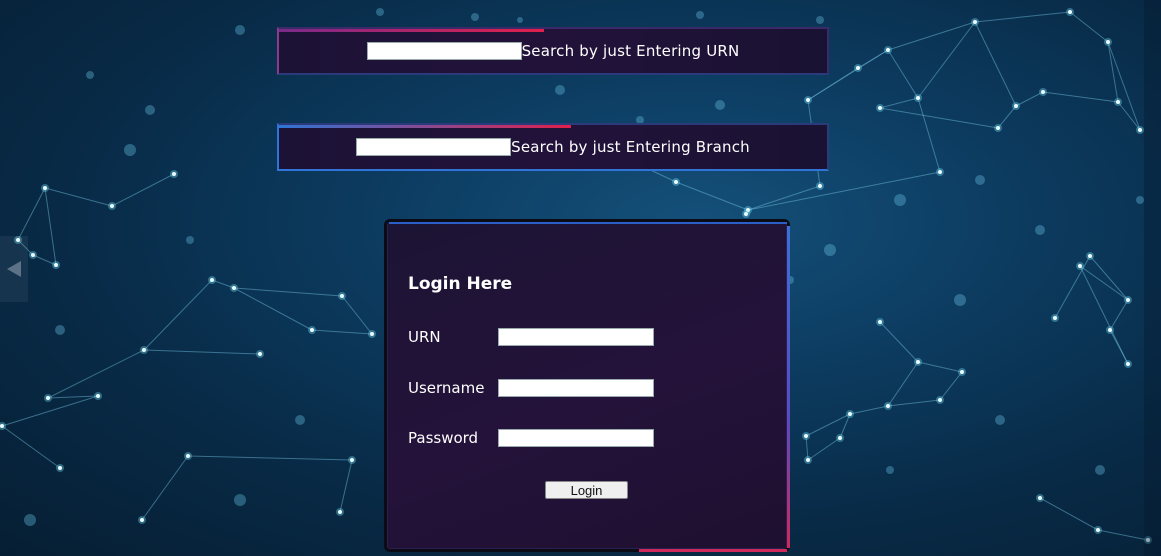 Image resolution: width=1161 pixels, height=556 pixels. What do you see at coordinates (434, 147) in the screenshot?
I see `search-branch-input` at bounding box center [434, 147].